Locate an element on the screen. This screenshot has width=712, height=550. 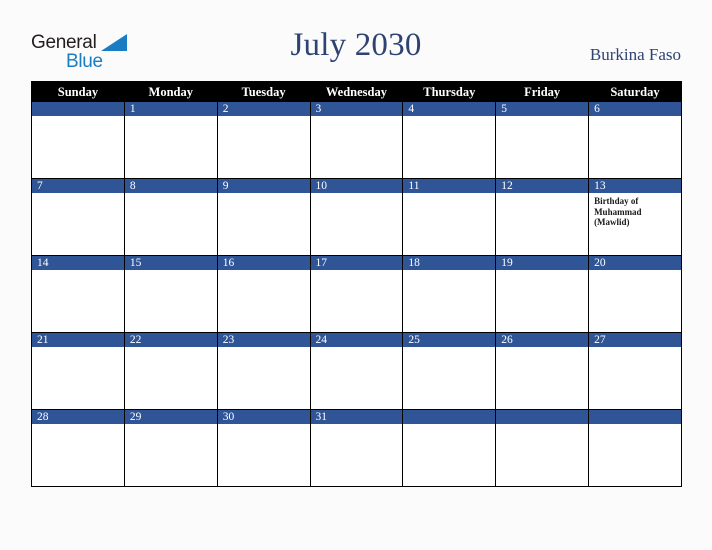
day-number-band: 17 is located at coordinates (356, 263).